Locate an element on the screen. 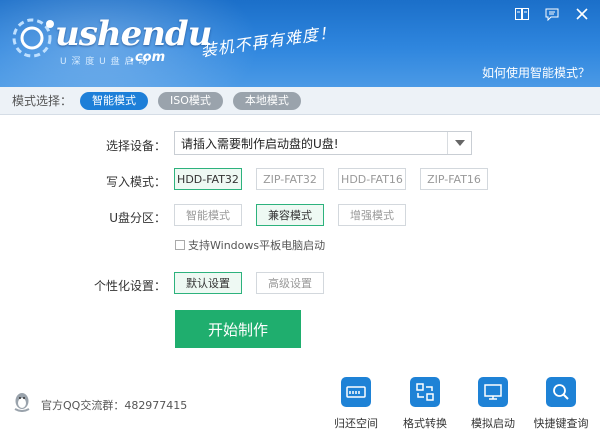 The image size is (600, 435). device-select: 请插入需要制作启动盘的U盘! is located at coordinates (323, 143).